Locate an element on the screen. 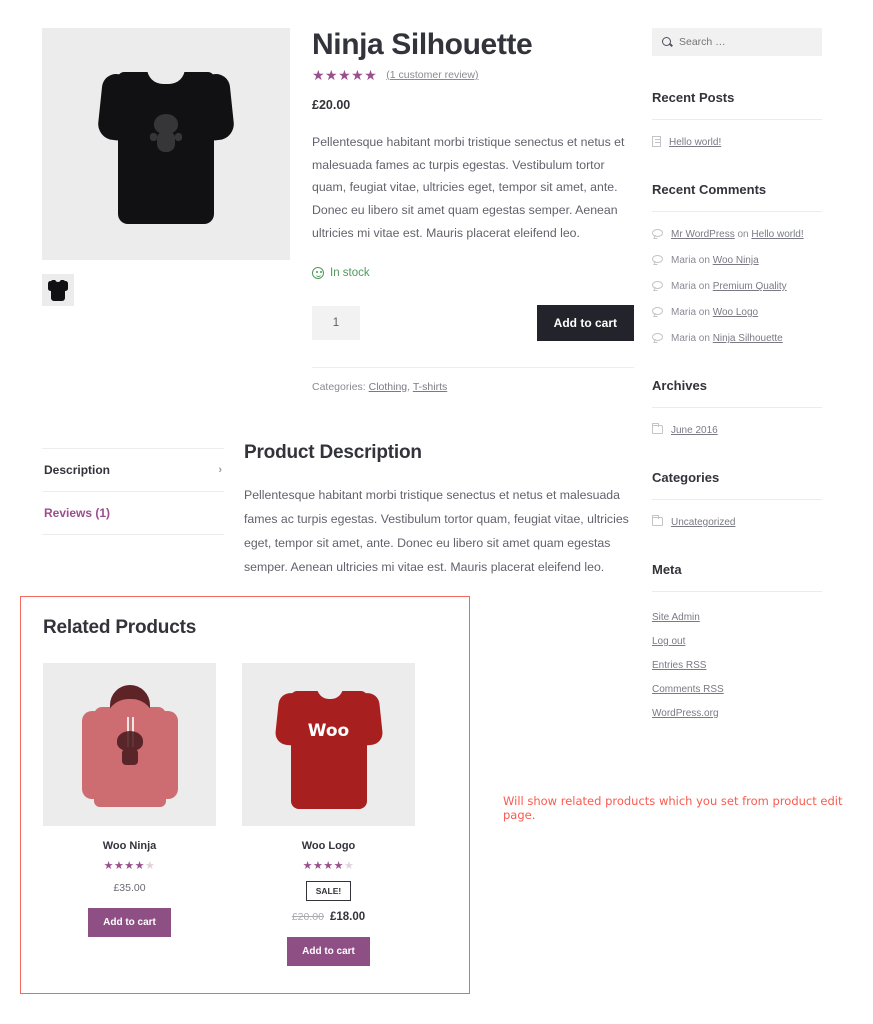  panel-title: Product Description is located at coordinates (333, 452).